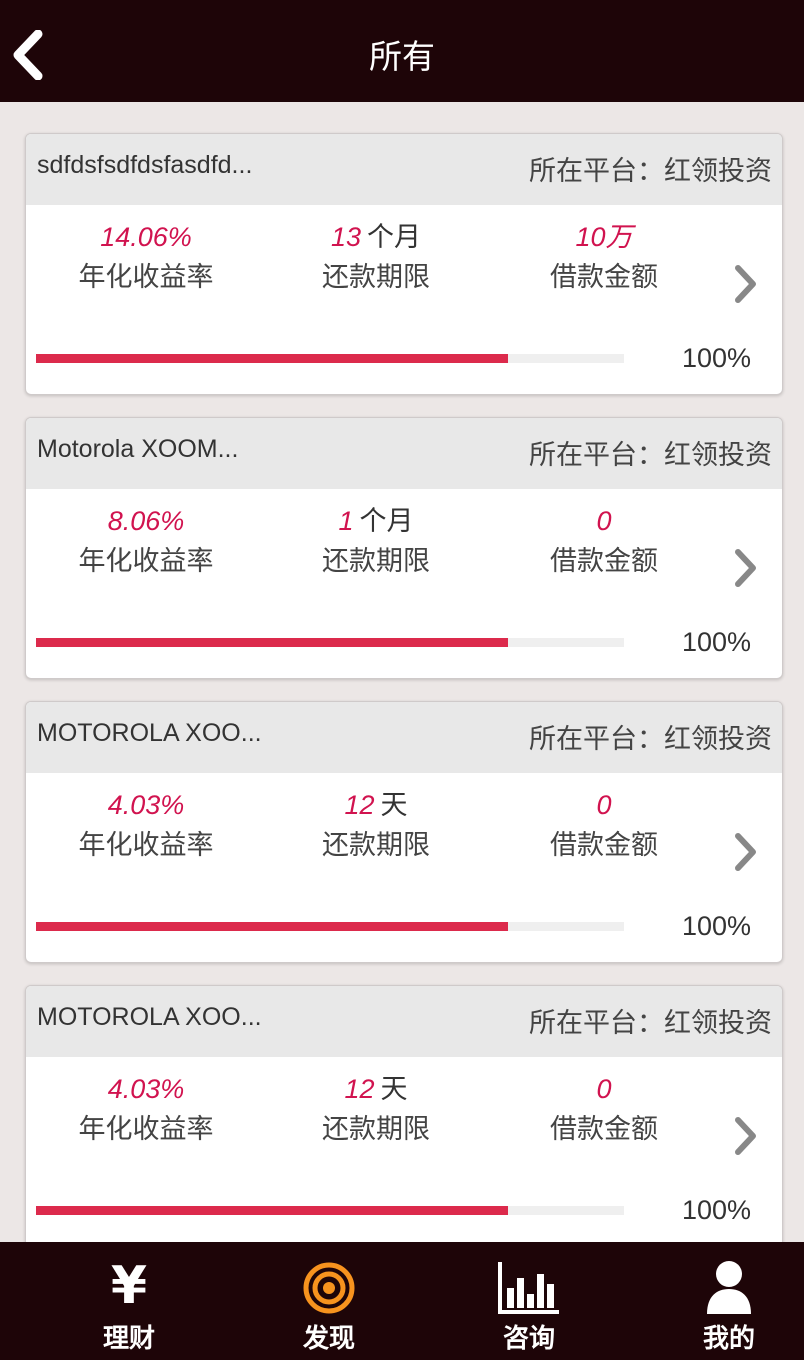  I want to click on tab-discover: 发现, so click(329, 1301).